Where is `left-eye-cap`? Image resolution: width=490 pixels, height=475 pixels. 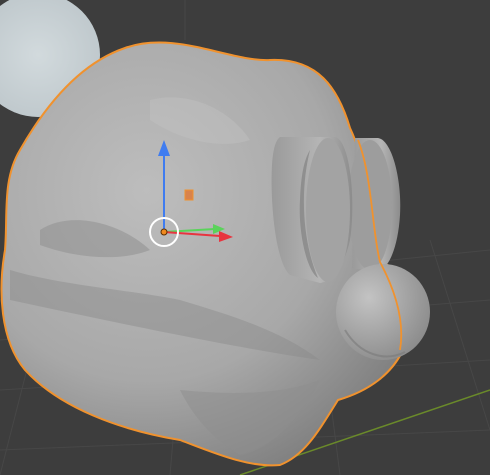 left-eye-cap is located at coordinates (328, 210).